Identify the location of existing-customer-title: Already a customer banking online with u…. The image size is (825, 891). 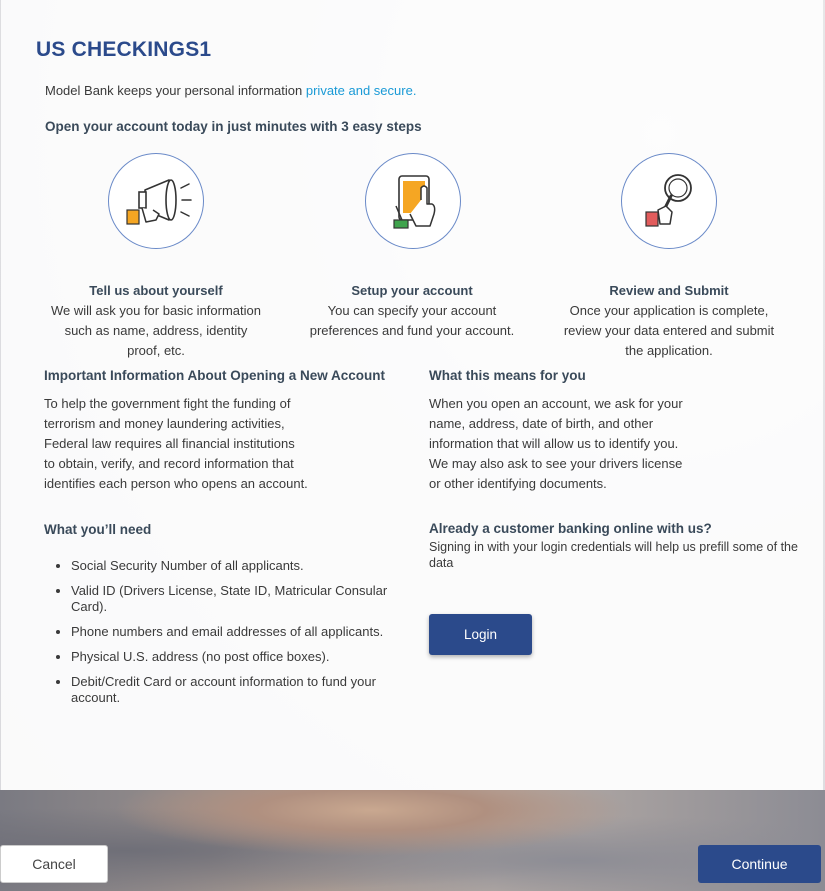
(570, 528).